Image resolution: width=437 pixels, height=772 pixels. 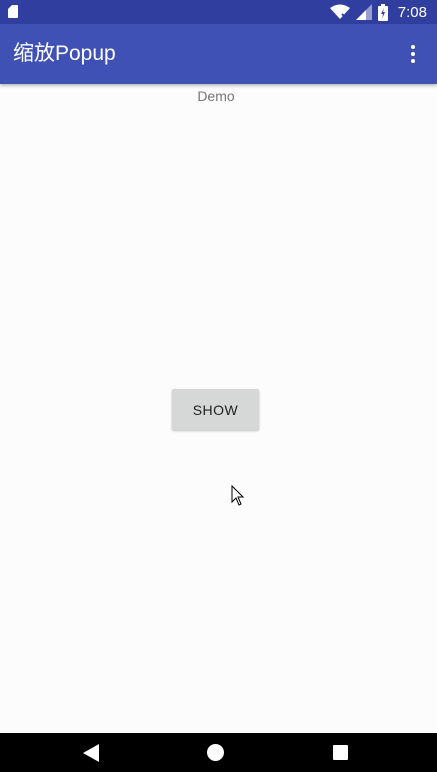 I want to click on signal-icon, so click(x=363, y=12).